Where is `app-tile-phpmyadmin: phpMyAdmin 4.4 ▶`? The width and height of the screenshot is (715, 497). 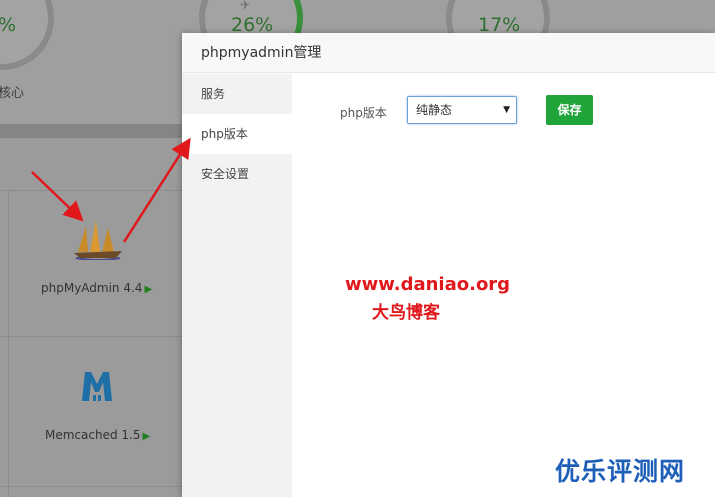
app-tile-phpmyadmin: phpMyAdmin 4.4 ▶ is located at coordinates (96, 288).